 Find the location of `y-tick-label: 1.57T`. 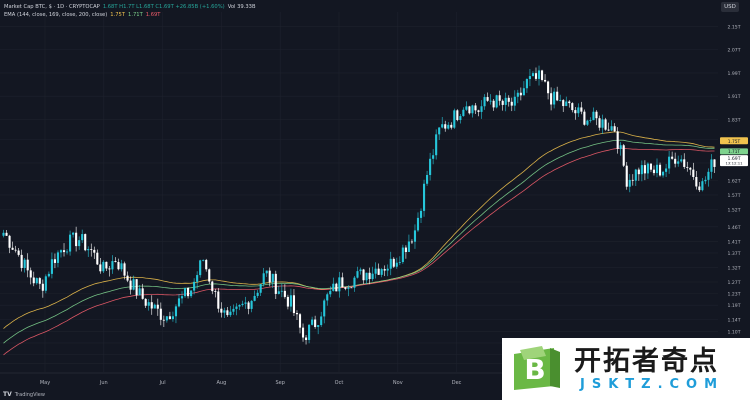

y-tick-label: 1.57T is located at coordinates (733, 196).